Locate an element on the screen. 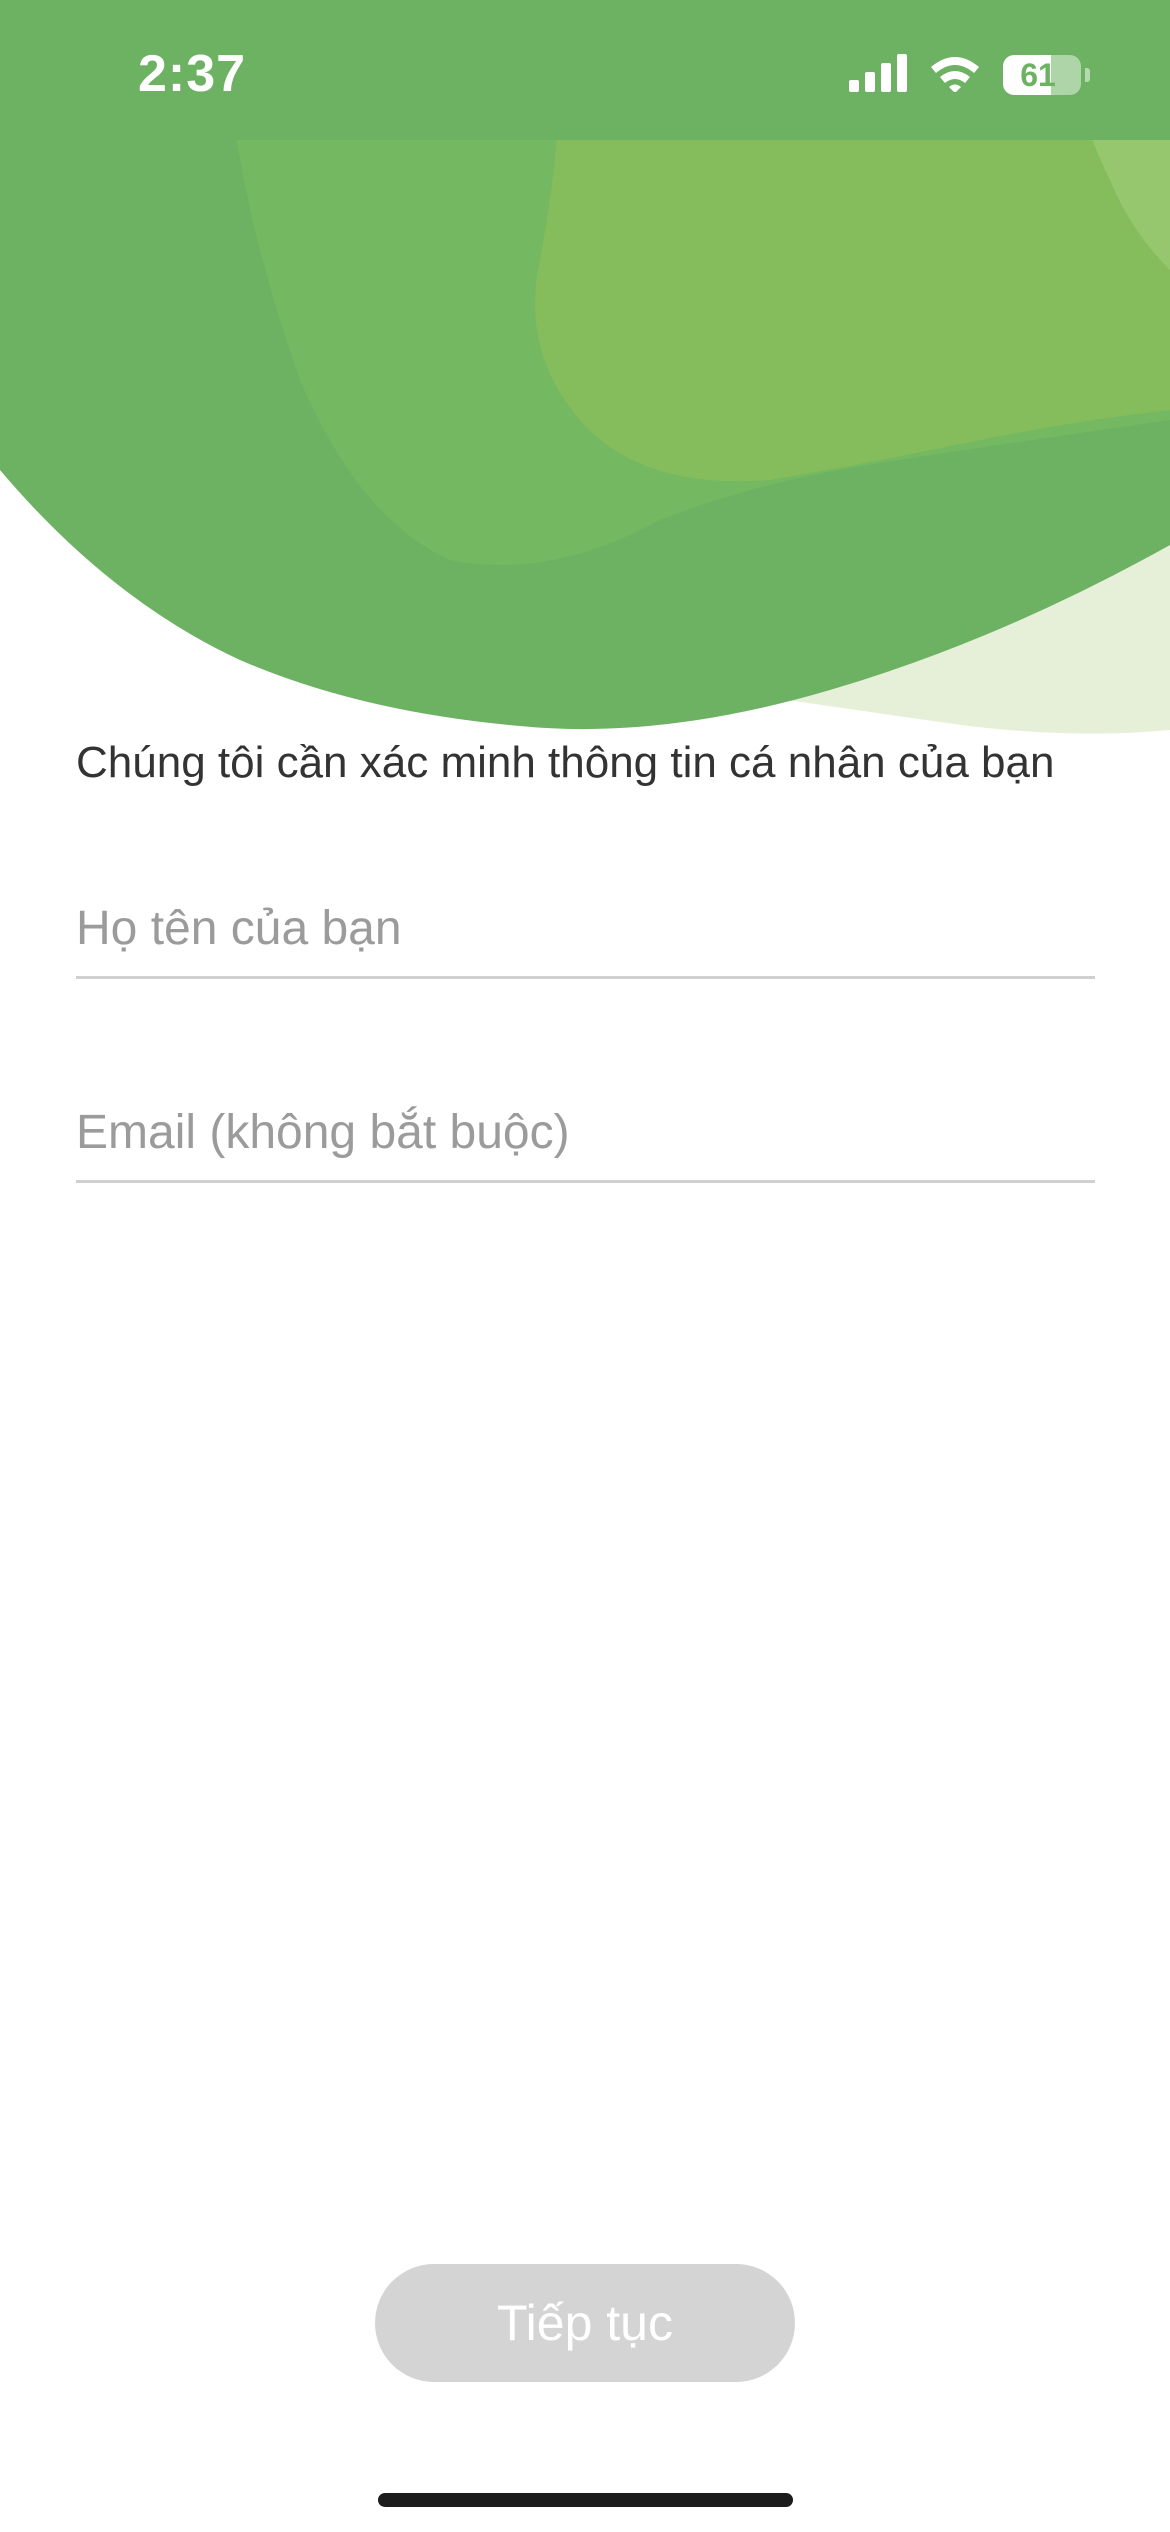  battery-nub is located at coordinates (1087, 75).